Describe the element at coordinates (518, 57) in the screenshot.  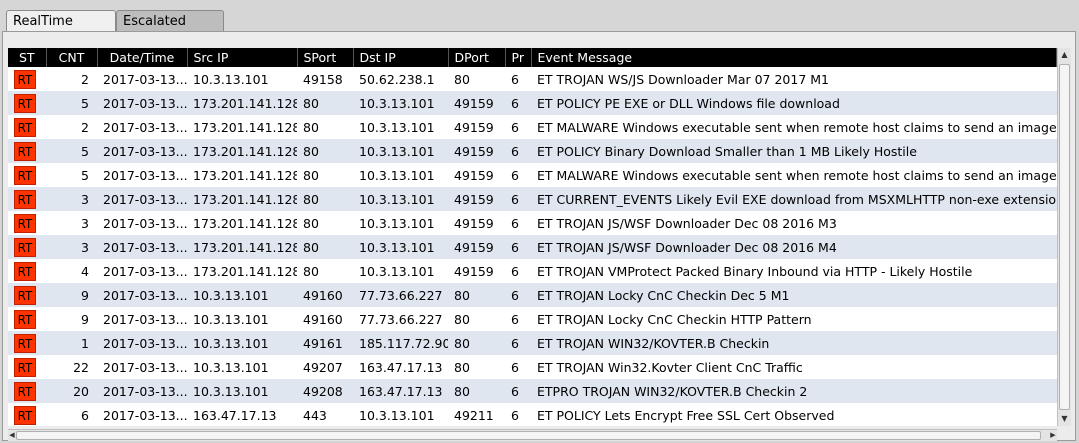
I see `column-header-pr: Pr` at that location.